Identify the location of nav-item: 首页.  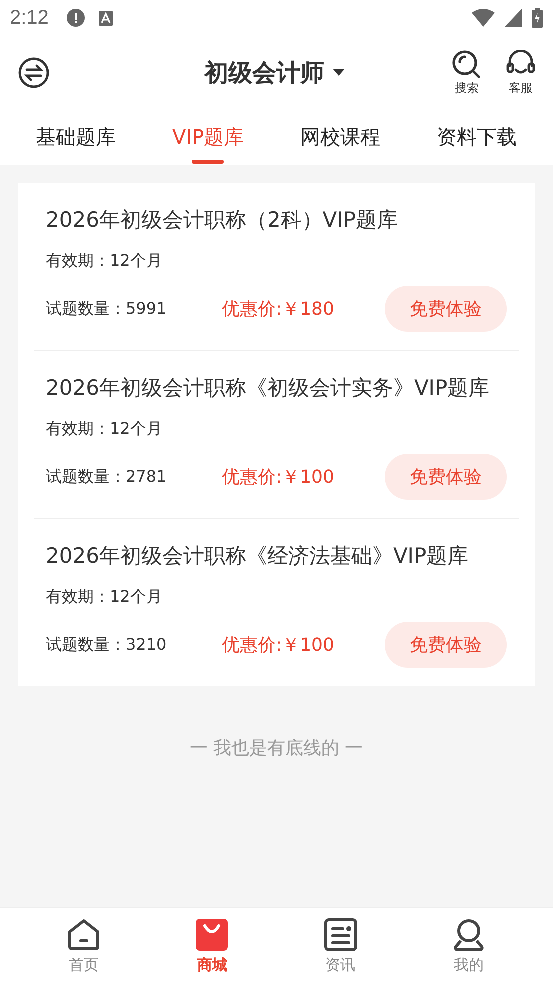
(84, 946).